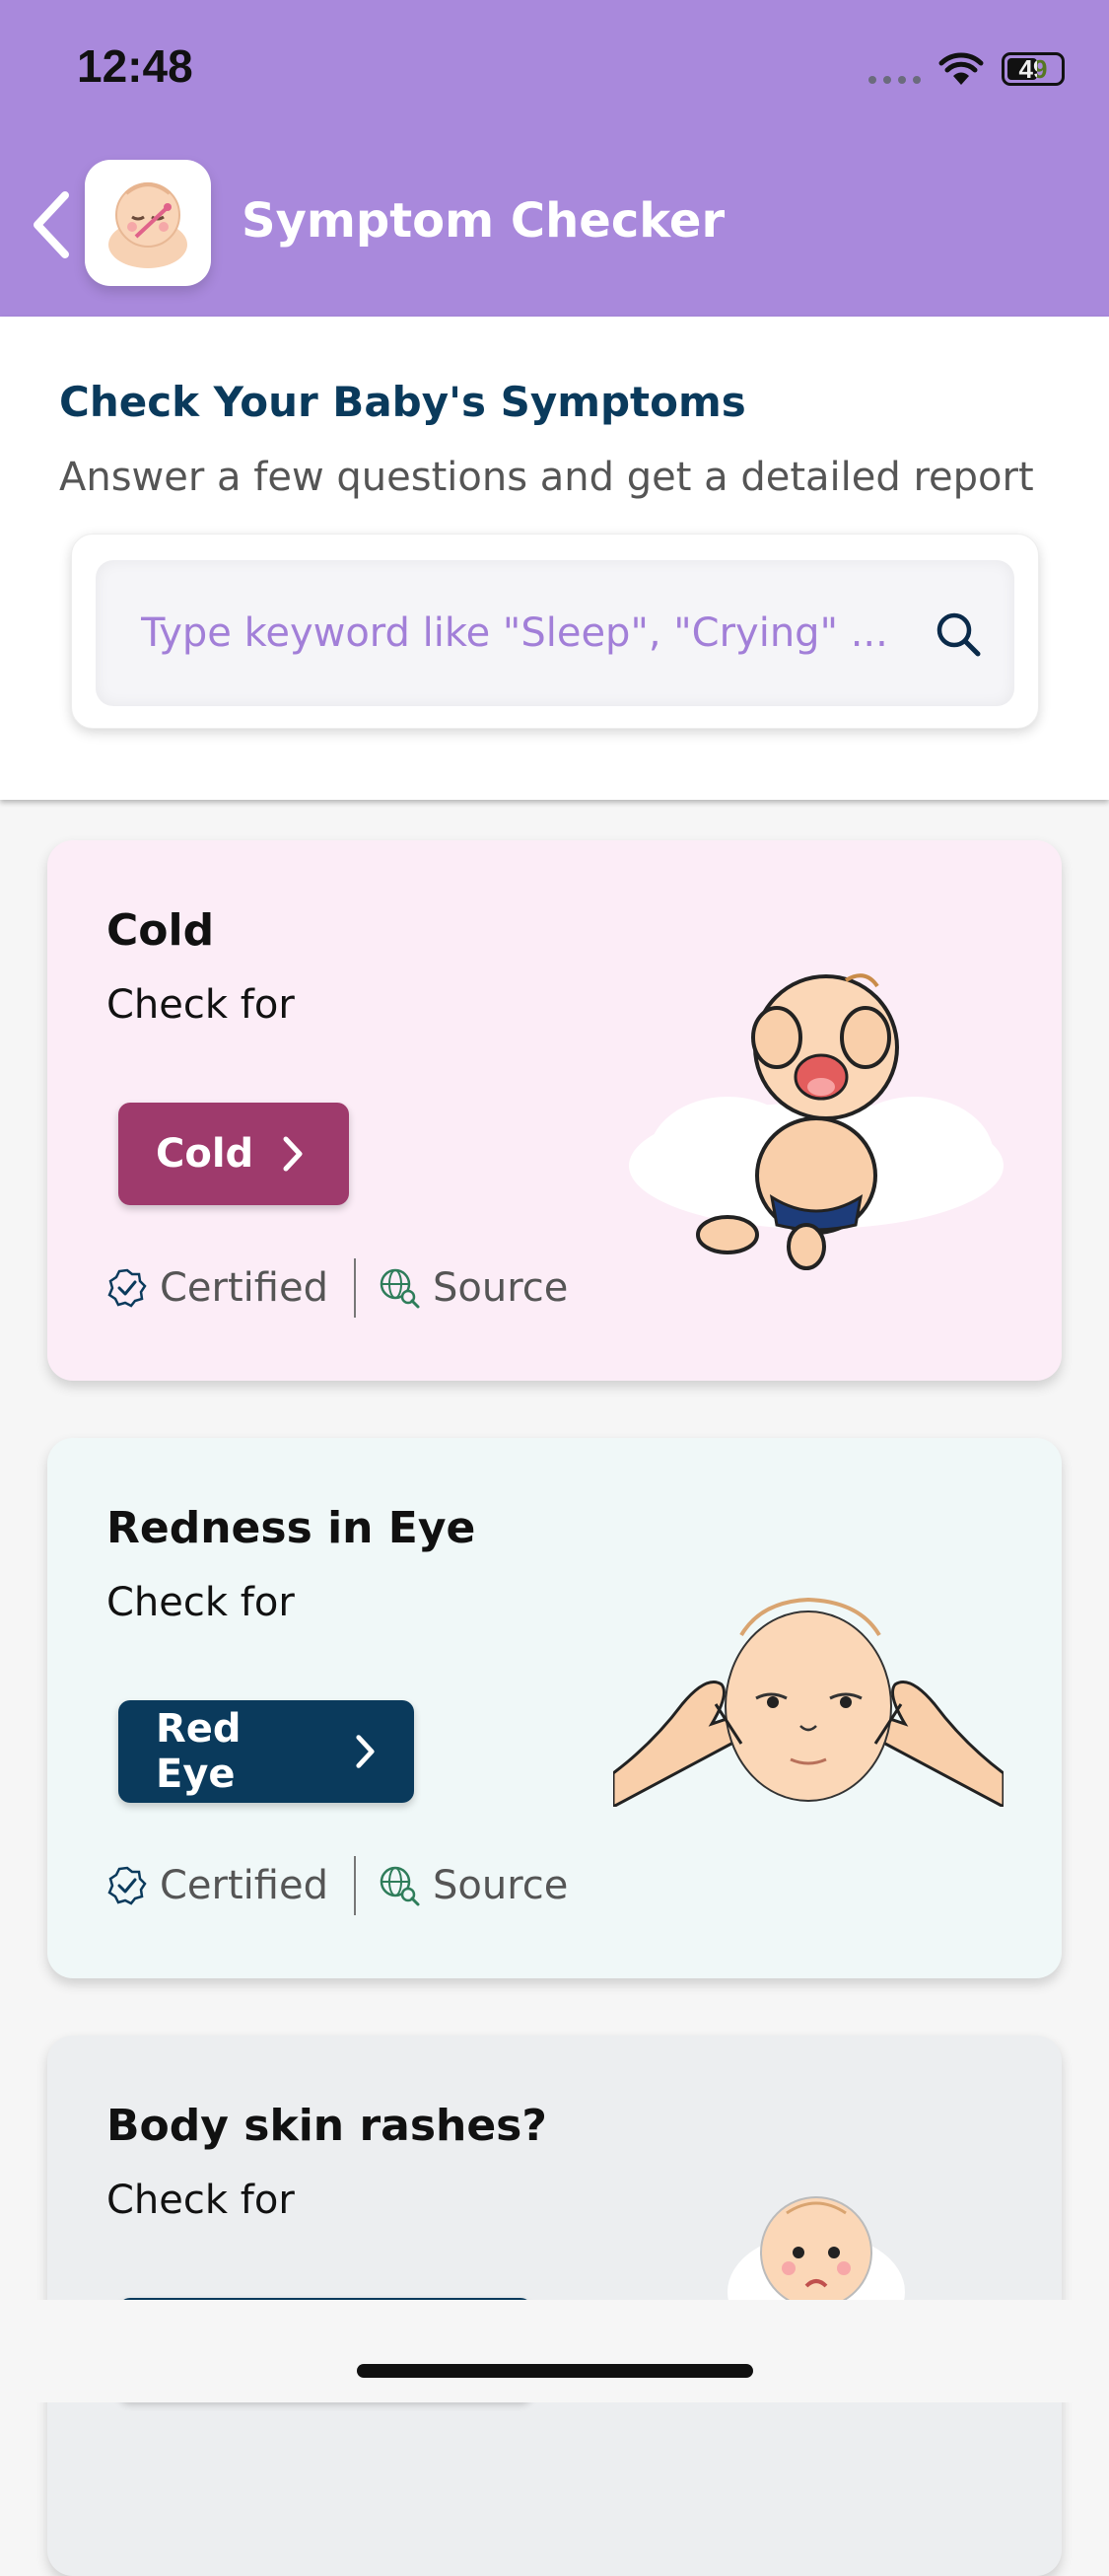  What do you see at coordinates (895, 69) in the screenshot?
I see `cellular-signal-icon` at bounding box center [895, 69].